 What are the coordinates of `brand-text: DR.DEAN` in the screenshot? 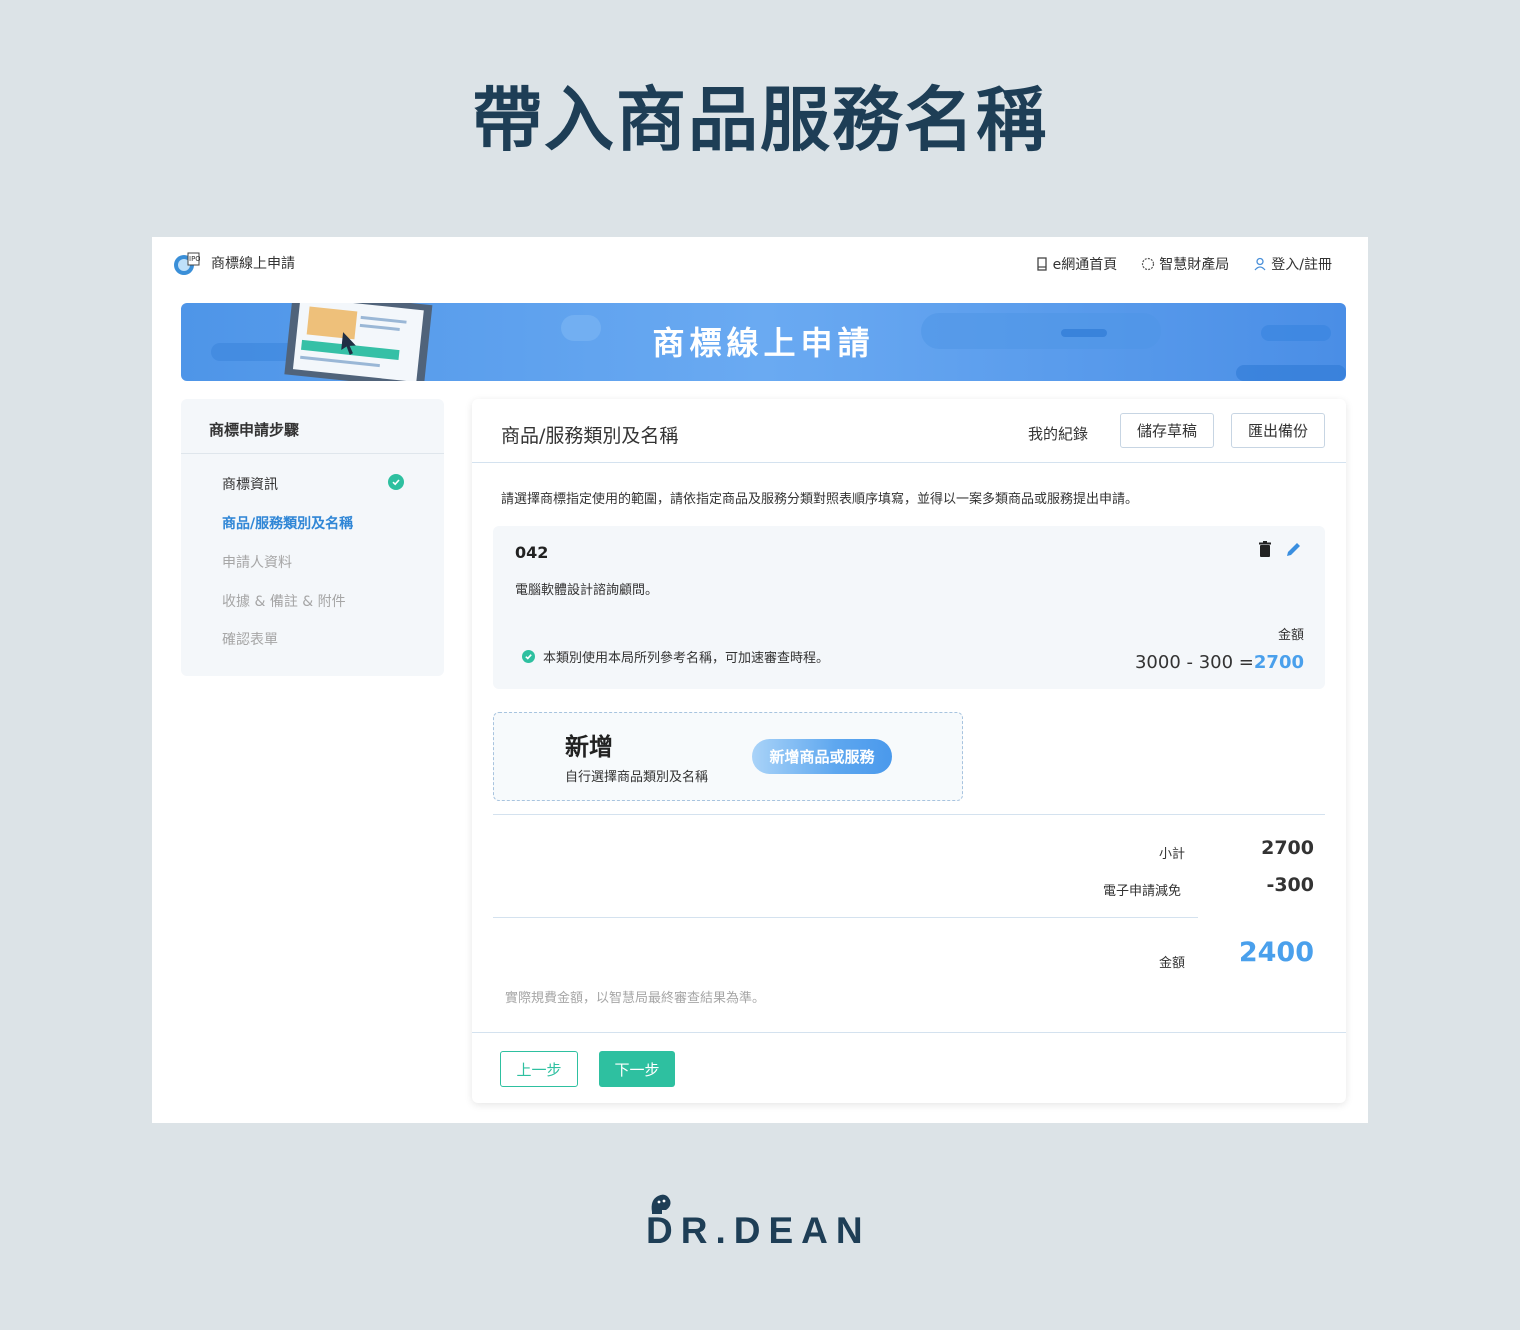 It's located at (758, 1230).